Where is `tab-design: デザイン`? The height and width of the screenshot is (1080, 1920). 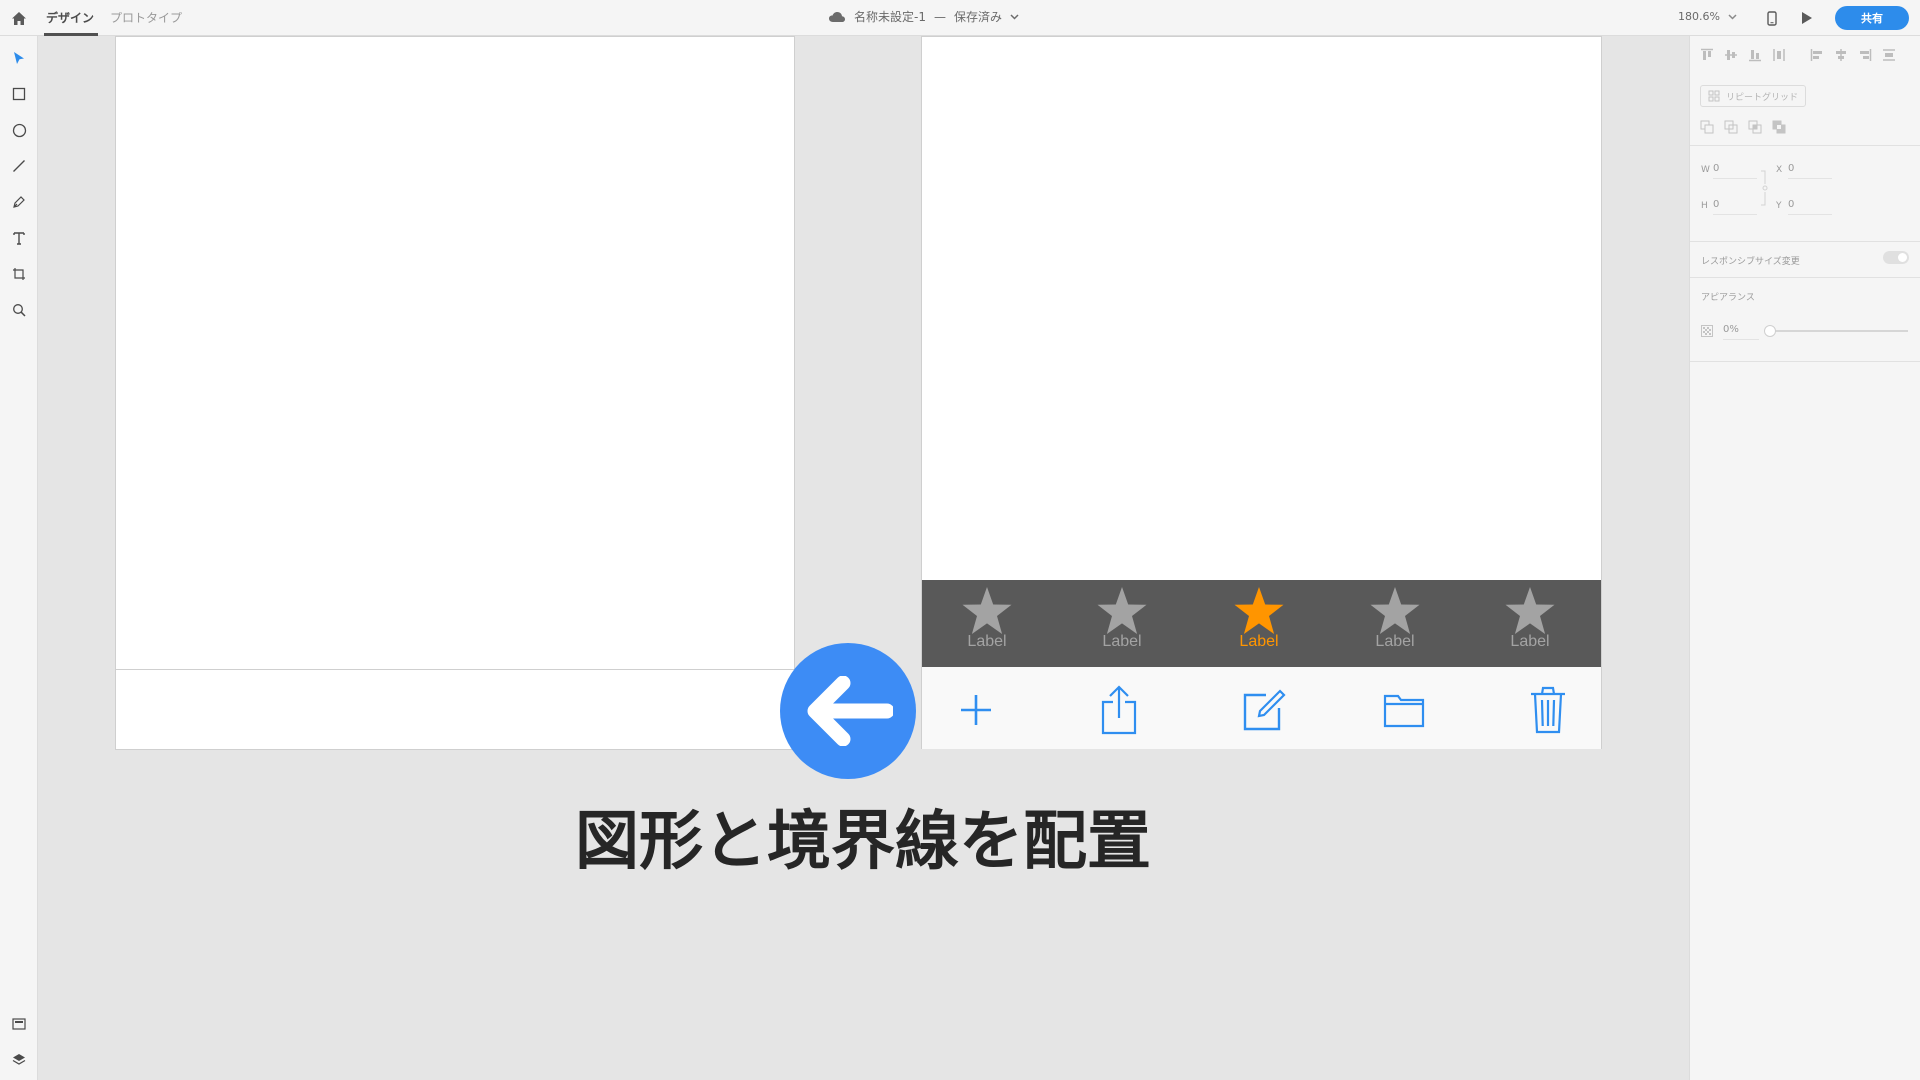 tab-design: デザイン is located at coordinates (70, 17).